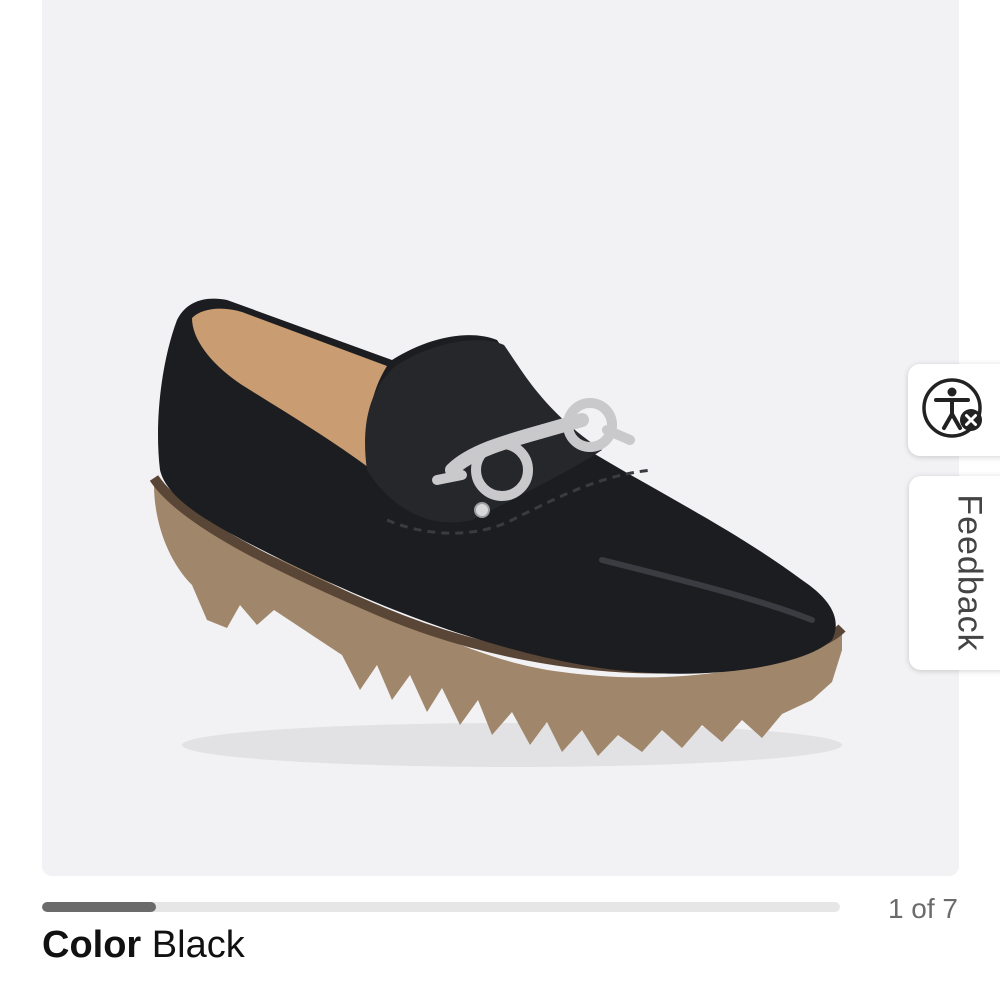 Image resolution: width=1000 pixels, height=1000 pixels. What do you see at coordinates (198, 945) in the screenshot?
I see `color-value: Black` at bounding box center [198, 945].